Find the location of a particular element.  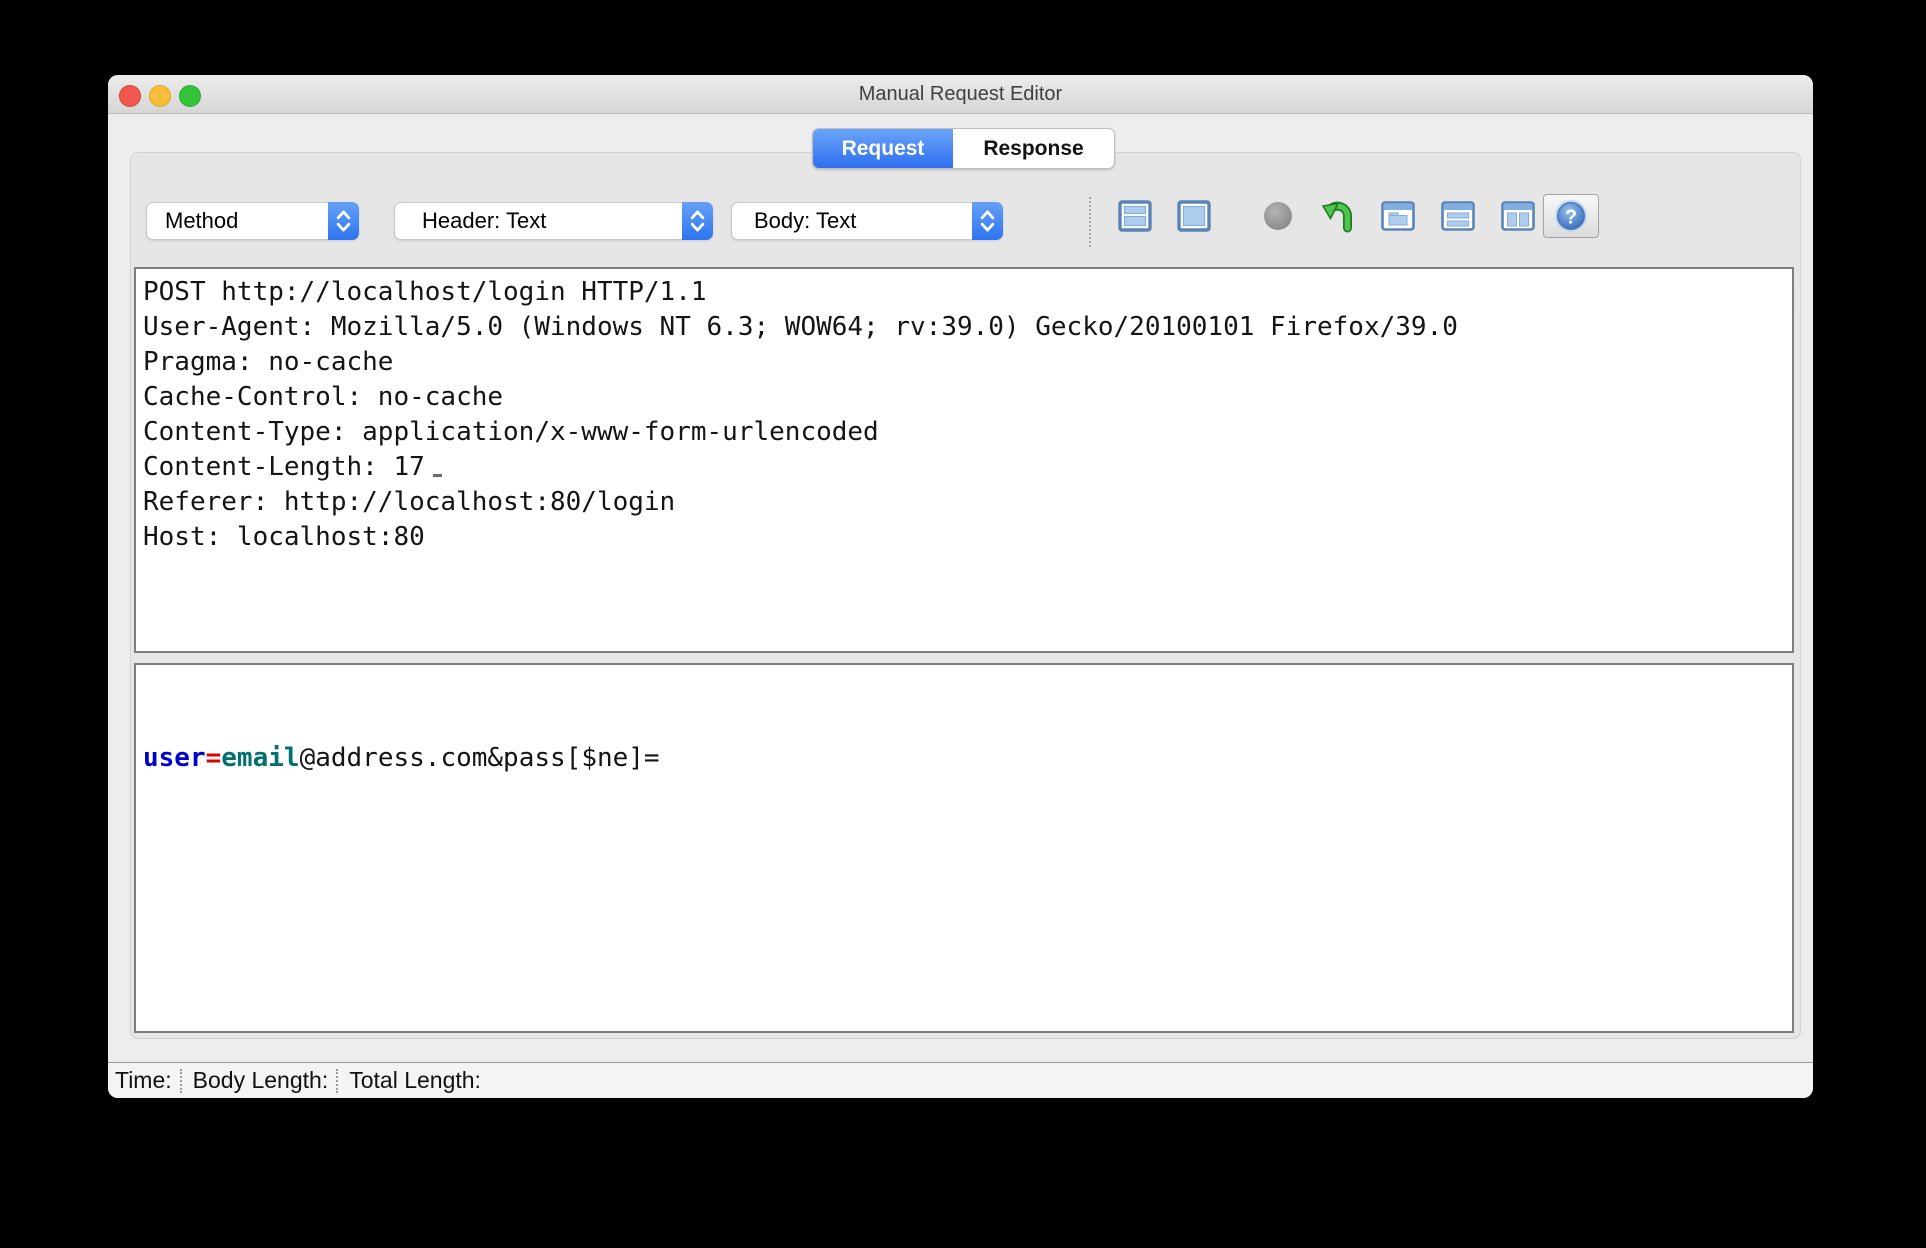

rows-layout-button is located at coordinates (1458, 216).